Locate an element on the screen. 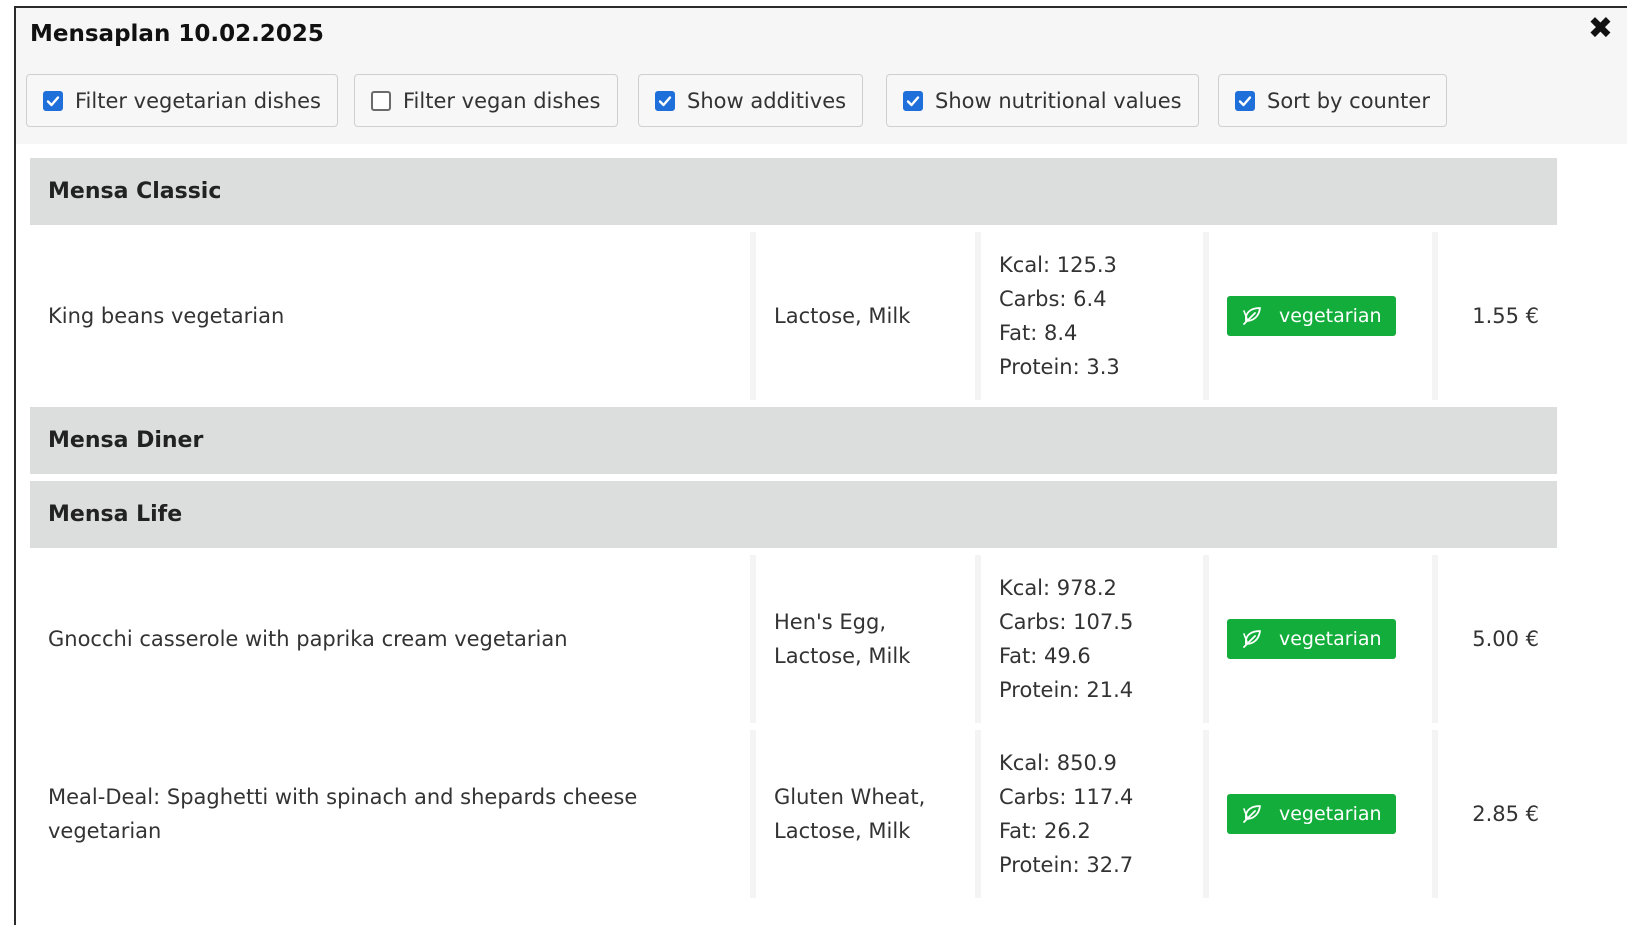 Image resolution: width=1627 pixels, height=925 pixels. filter-label: Filter vegan dishes is located at coordinates (502, 100).